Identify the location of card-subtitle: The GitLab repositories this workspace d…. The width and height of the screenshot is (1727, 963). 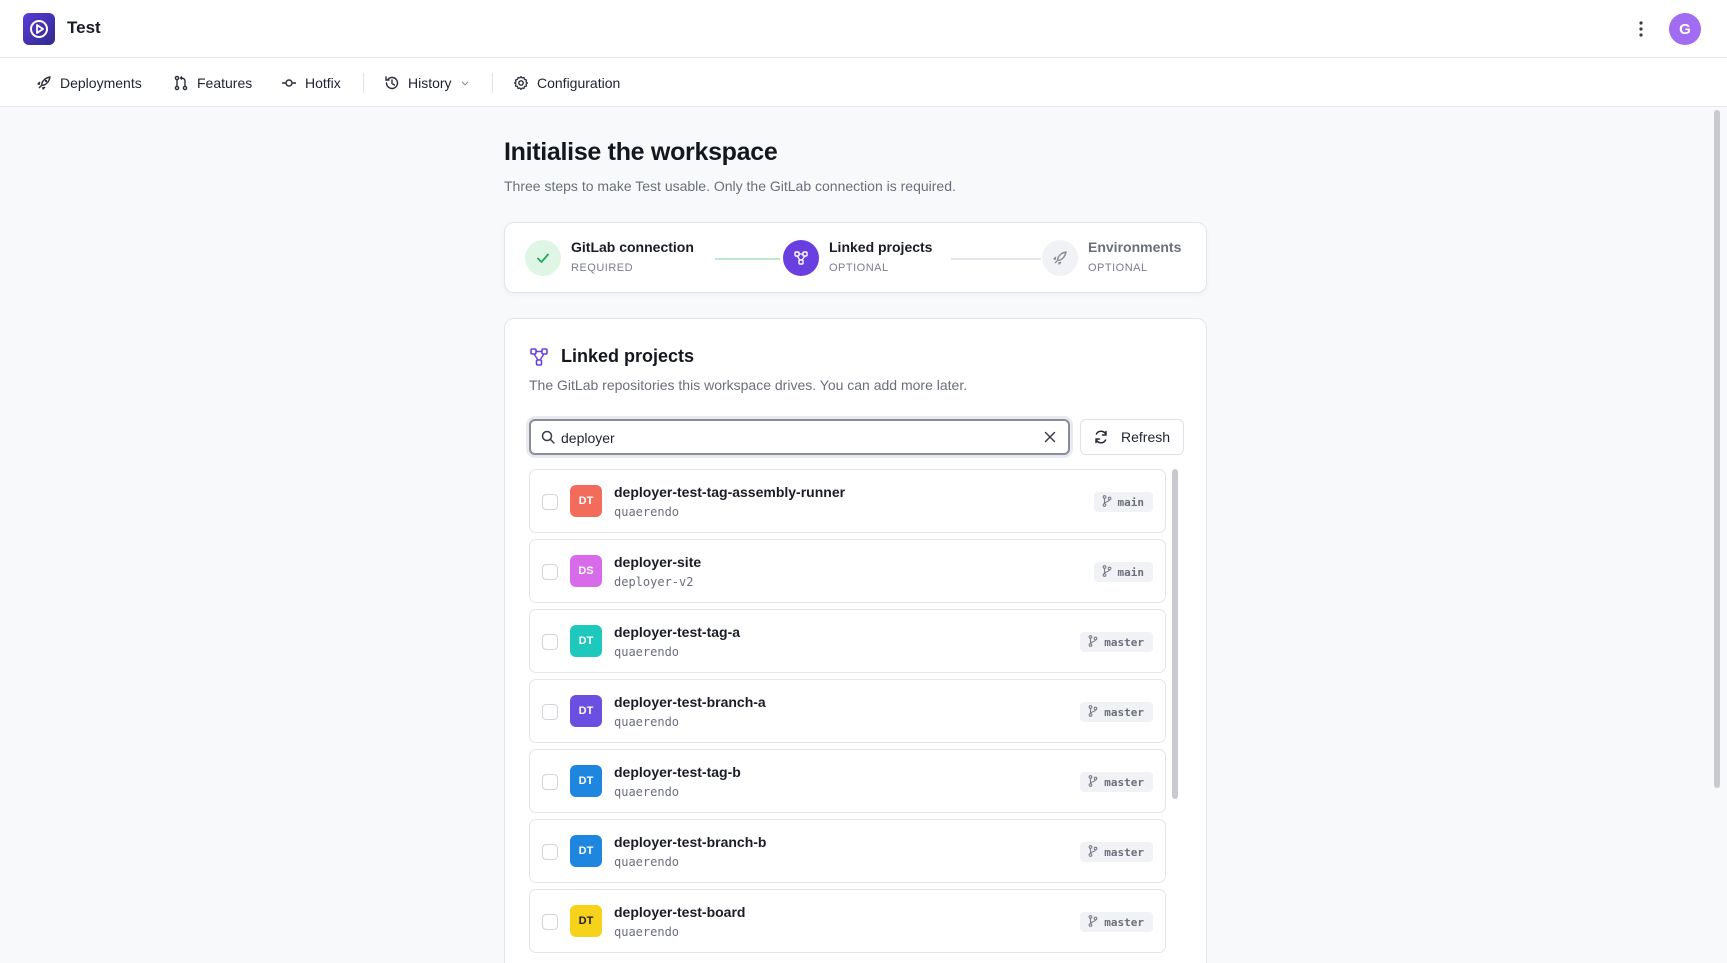
(748, 385).